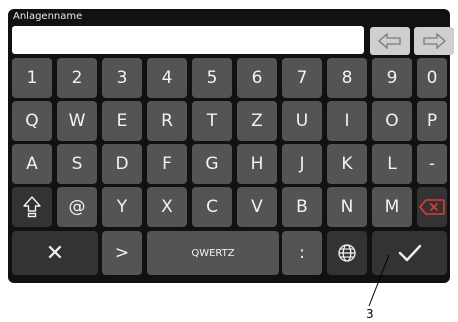 Image resolution: width=458 pixels, height=322 pixels. Describe the element at coordinates (370, 314) in the screenshot. I see `callout-number: 3` at that location.